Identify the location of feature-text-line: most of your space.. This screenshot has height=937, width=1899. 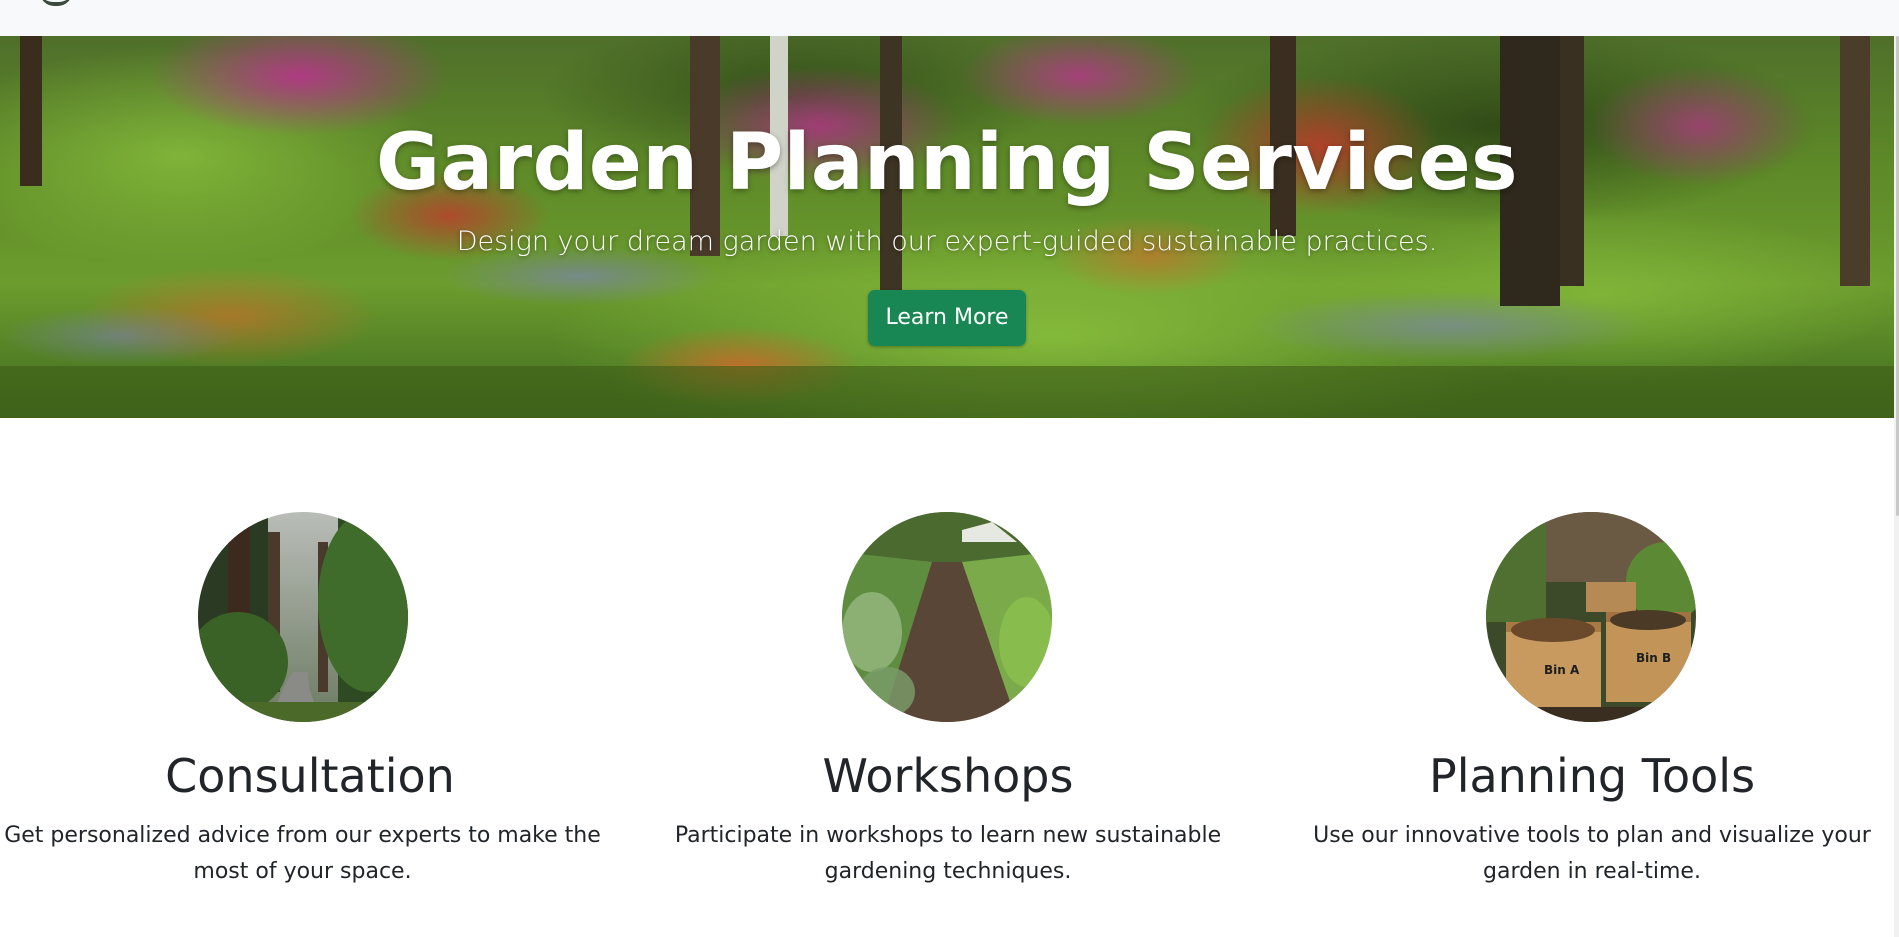
(302, 871).